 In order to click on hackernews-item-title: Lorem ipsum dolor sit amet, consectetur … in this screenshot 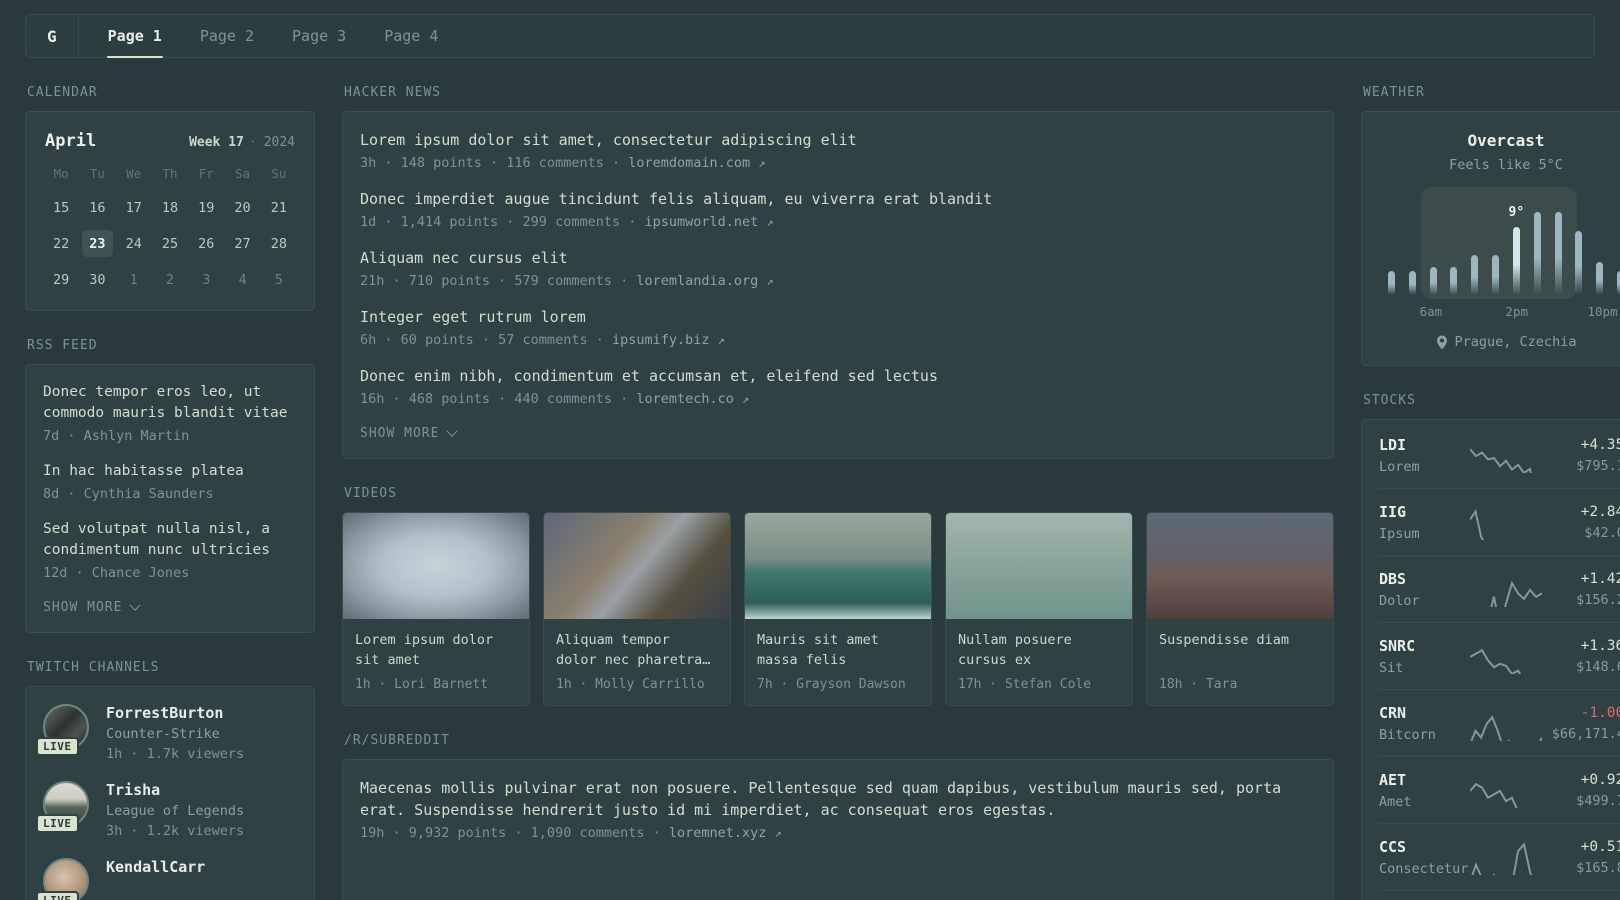, I will do `click(838, 140)`.